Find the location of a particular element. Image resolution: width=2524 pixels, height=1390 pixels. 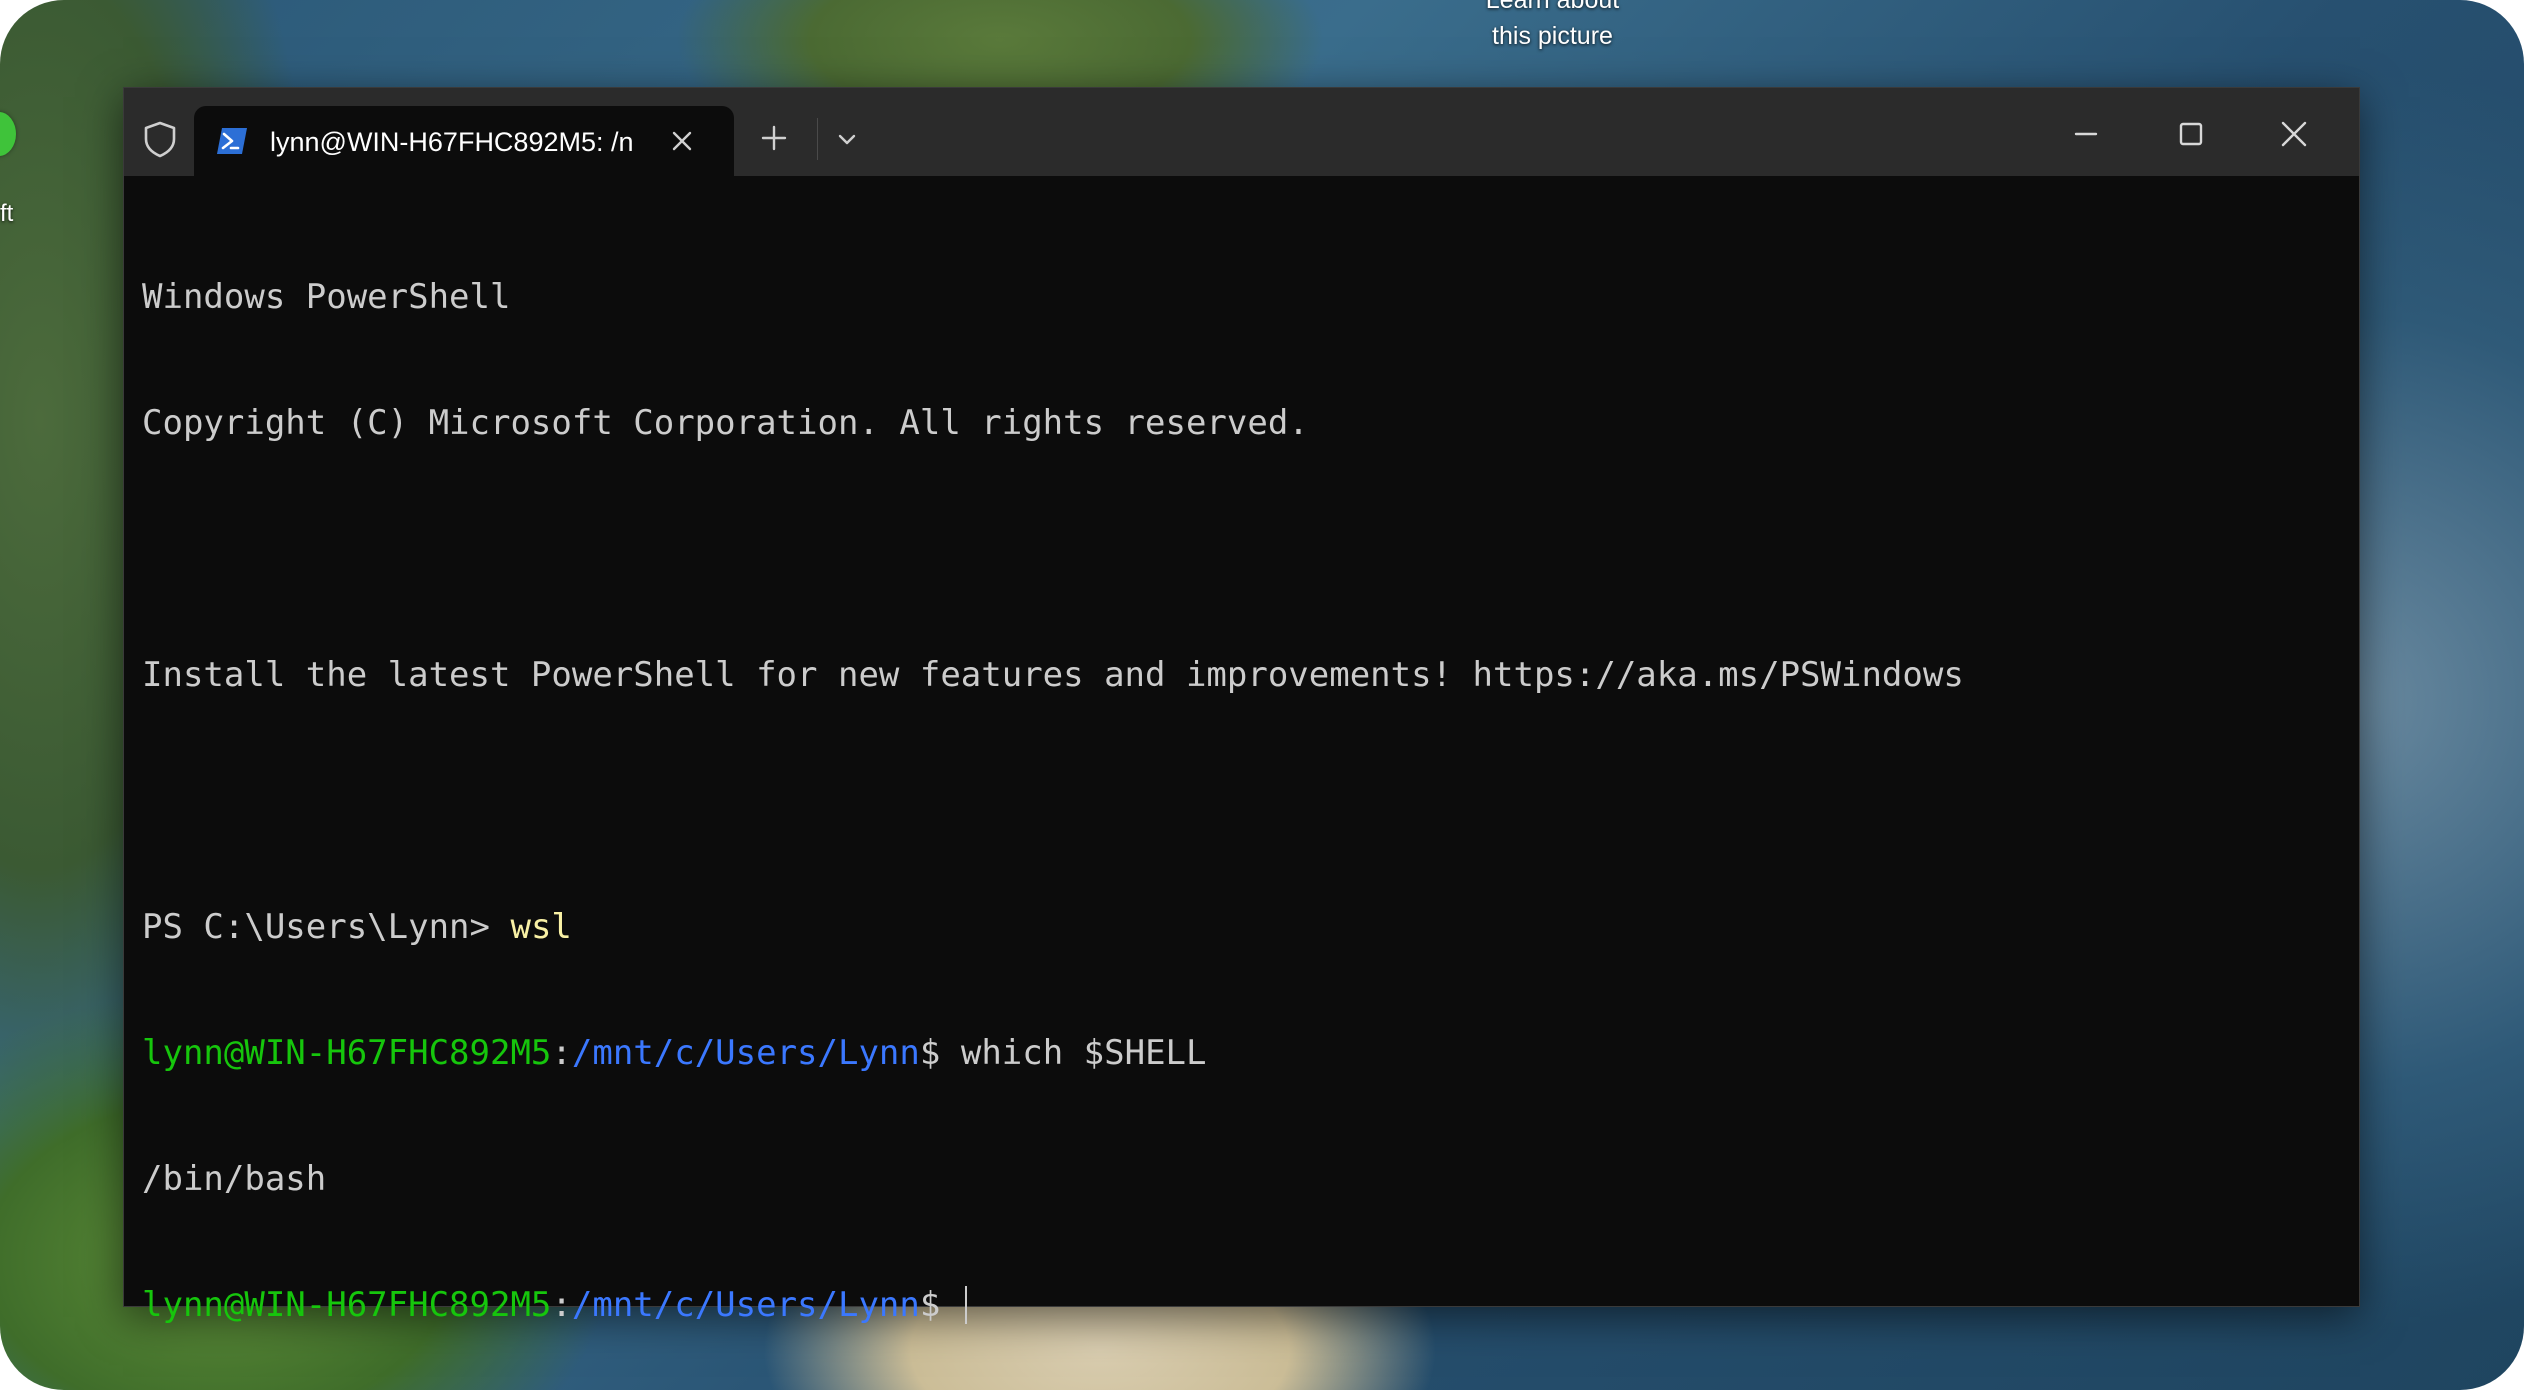

ps-prompt: PS C:\Users\Lynn> is located at coordinates (326, 927).